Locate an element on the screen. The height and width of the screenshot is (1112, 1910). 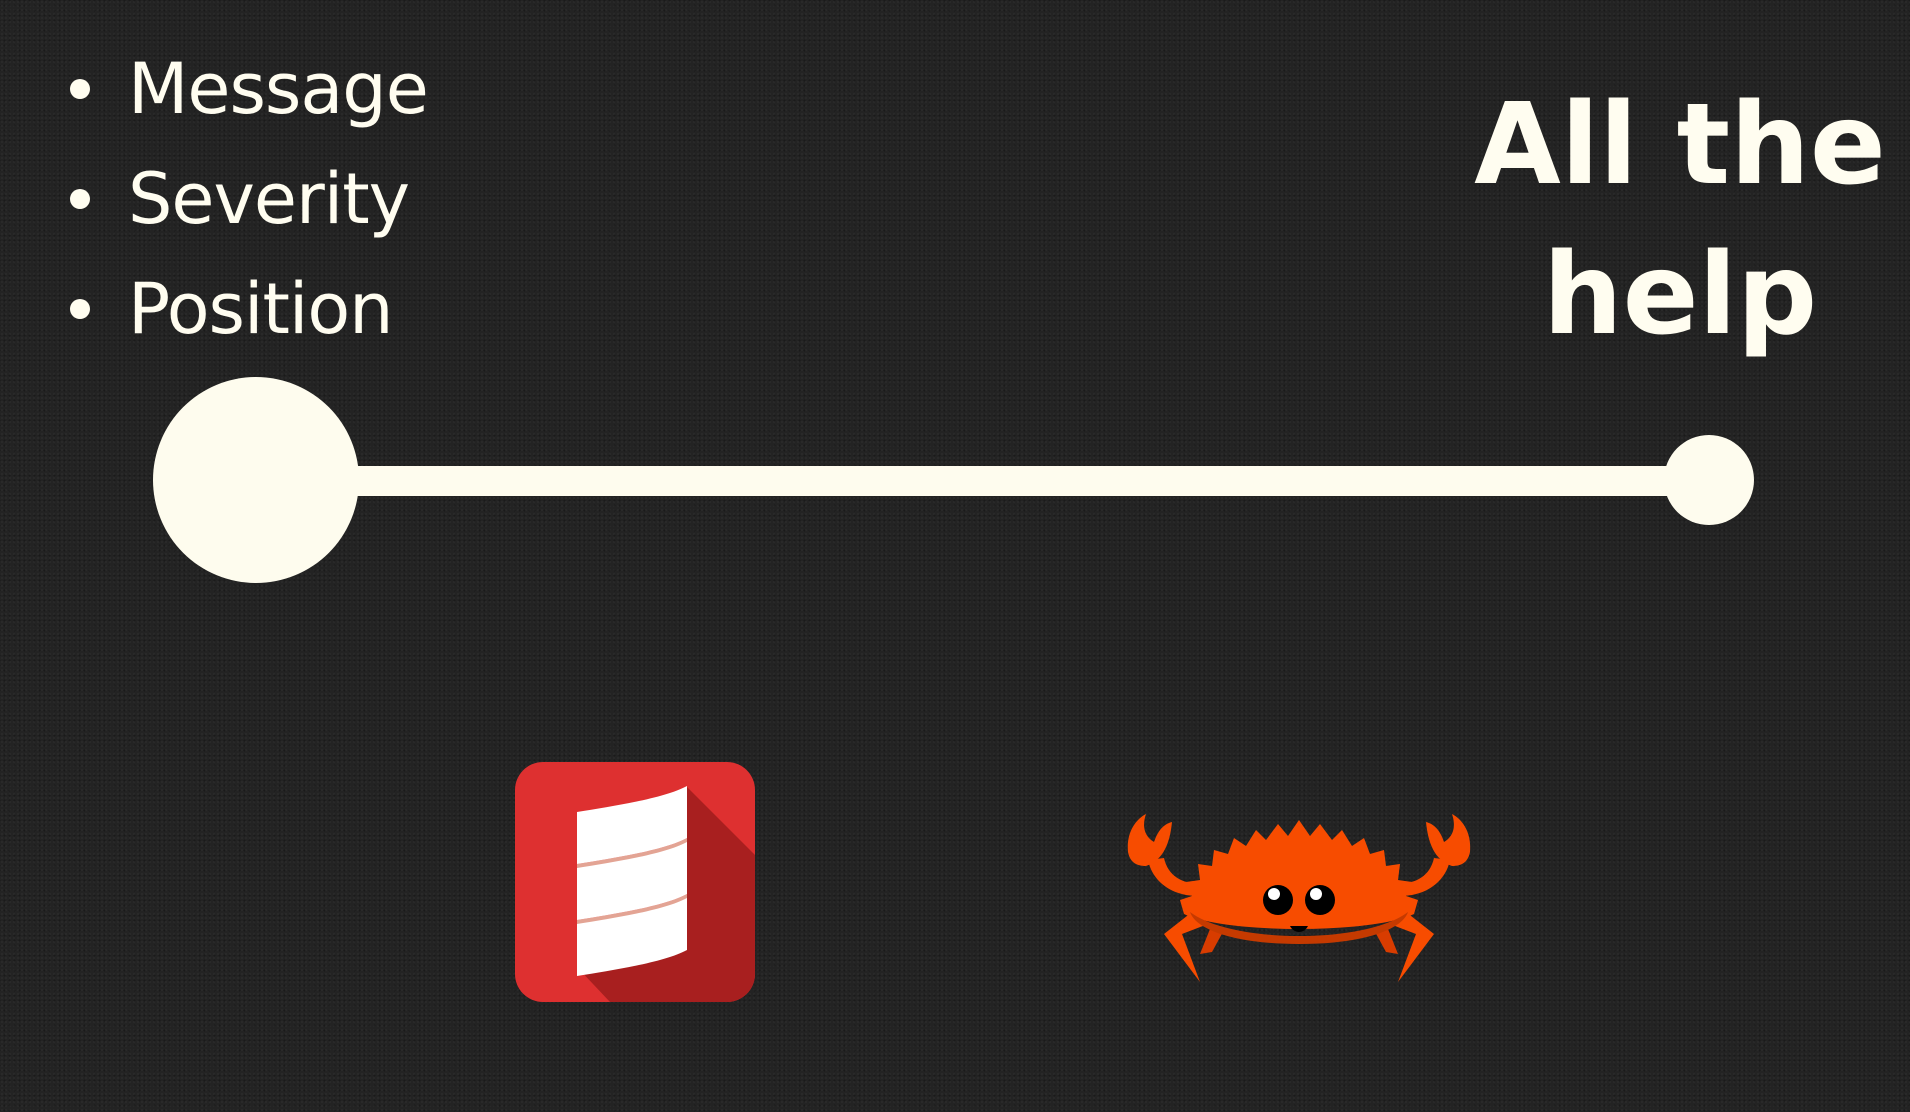
bullet-list: Message Severity Position is located at coordinates (249, 199).